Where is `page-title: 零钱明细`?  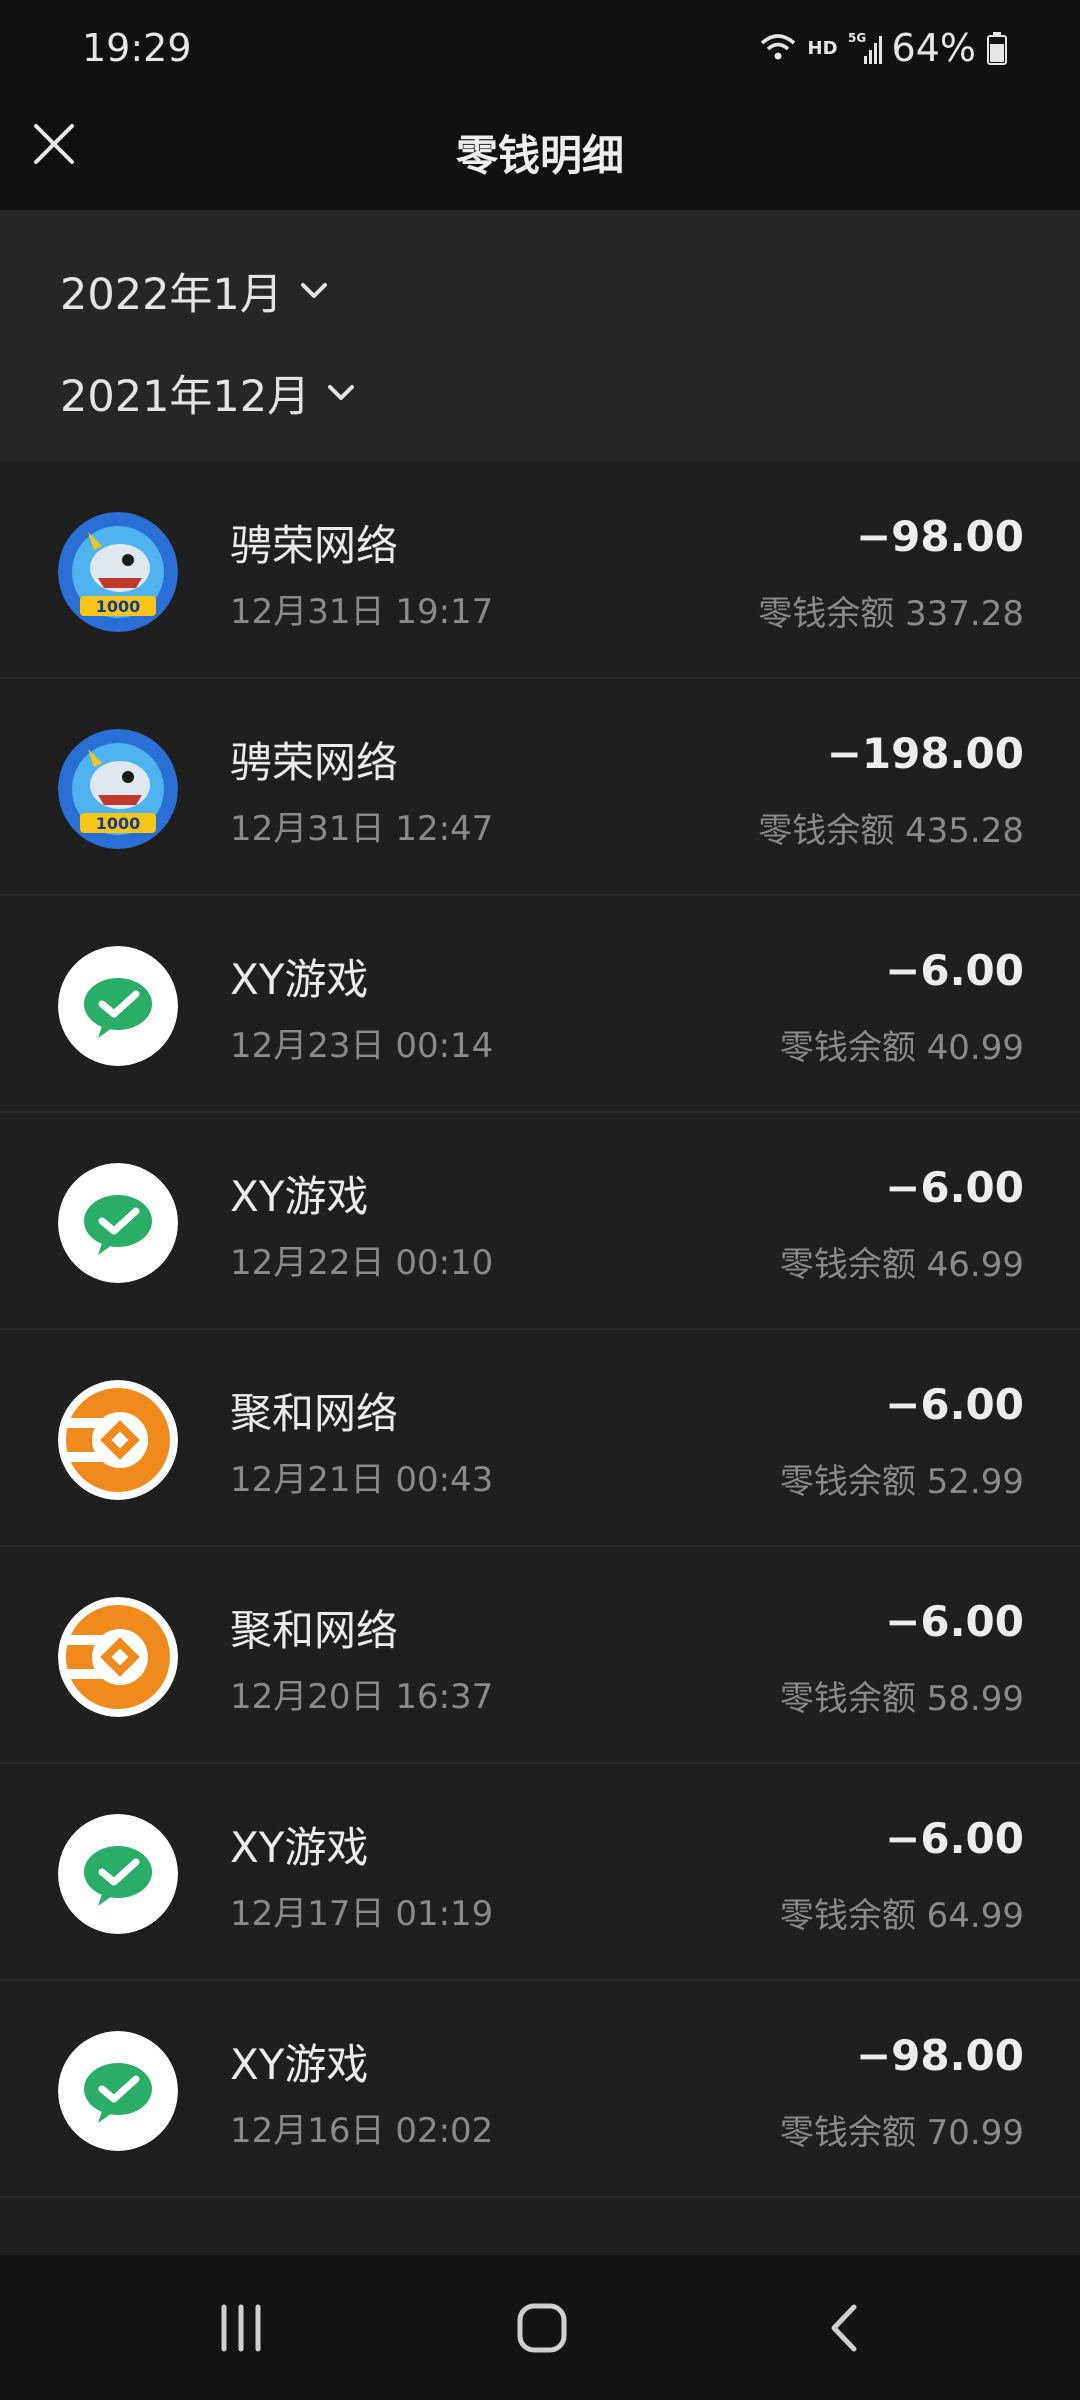 page-title: 零钱明细 is located at coordinates (539, 155).